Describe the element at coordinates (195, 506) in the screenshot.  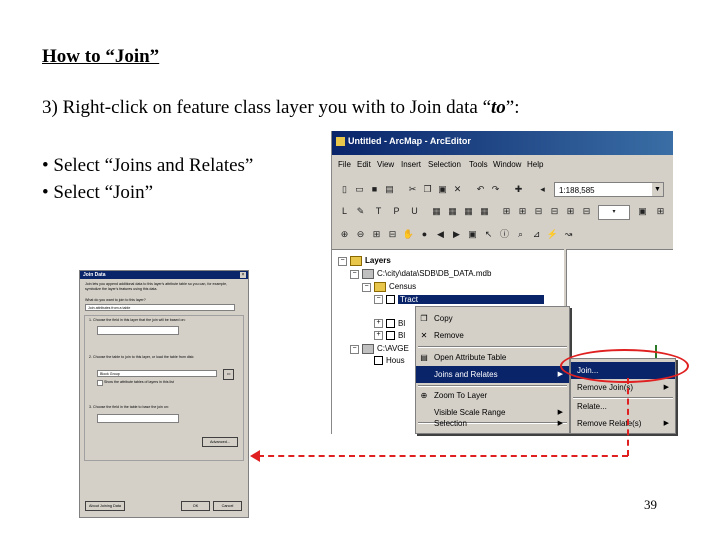
I see `ok-button: OK` at that location.